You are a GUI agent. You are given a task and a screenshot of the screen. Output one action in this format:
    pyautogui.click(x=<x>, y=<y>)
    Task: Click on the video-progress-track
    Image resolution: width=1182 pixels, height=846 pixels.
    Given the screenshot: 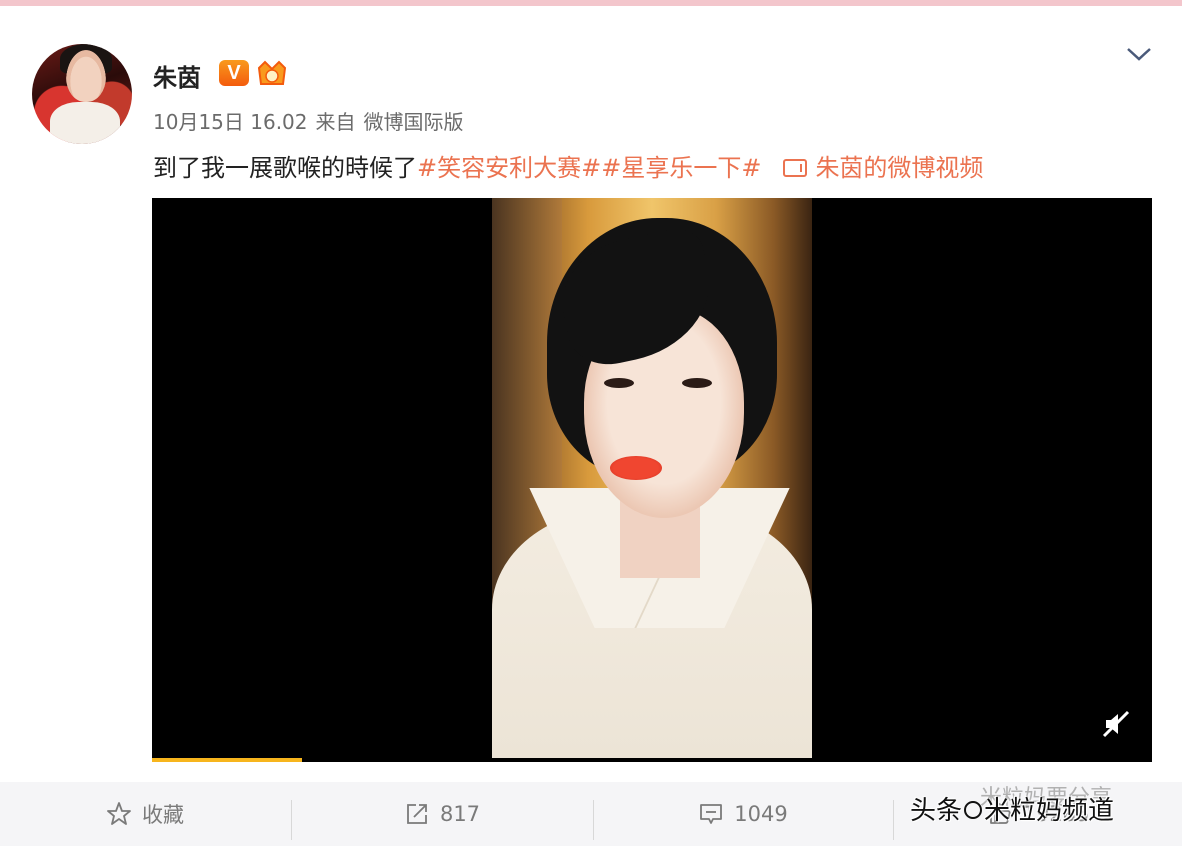 What is the action you would take?
    pyautogui.click(x=652, y=760)
    